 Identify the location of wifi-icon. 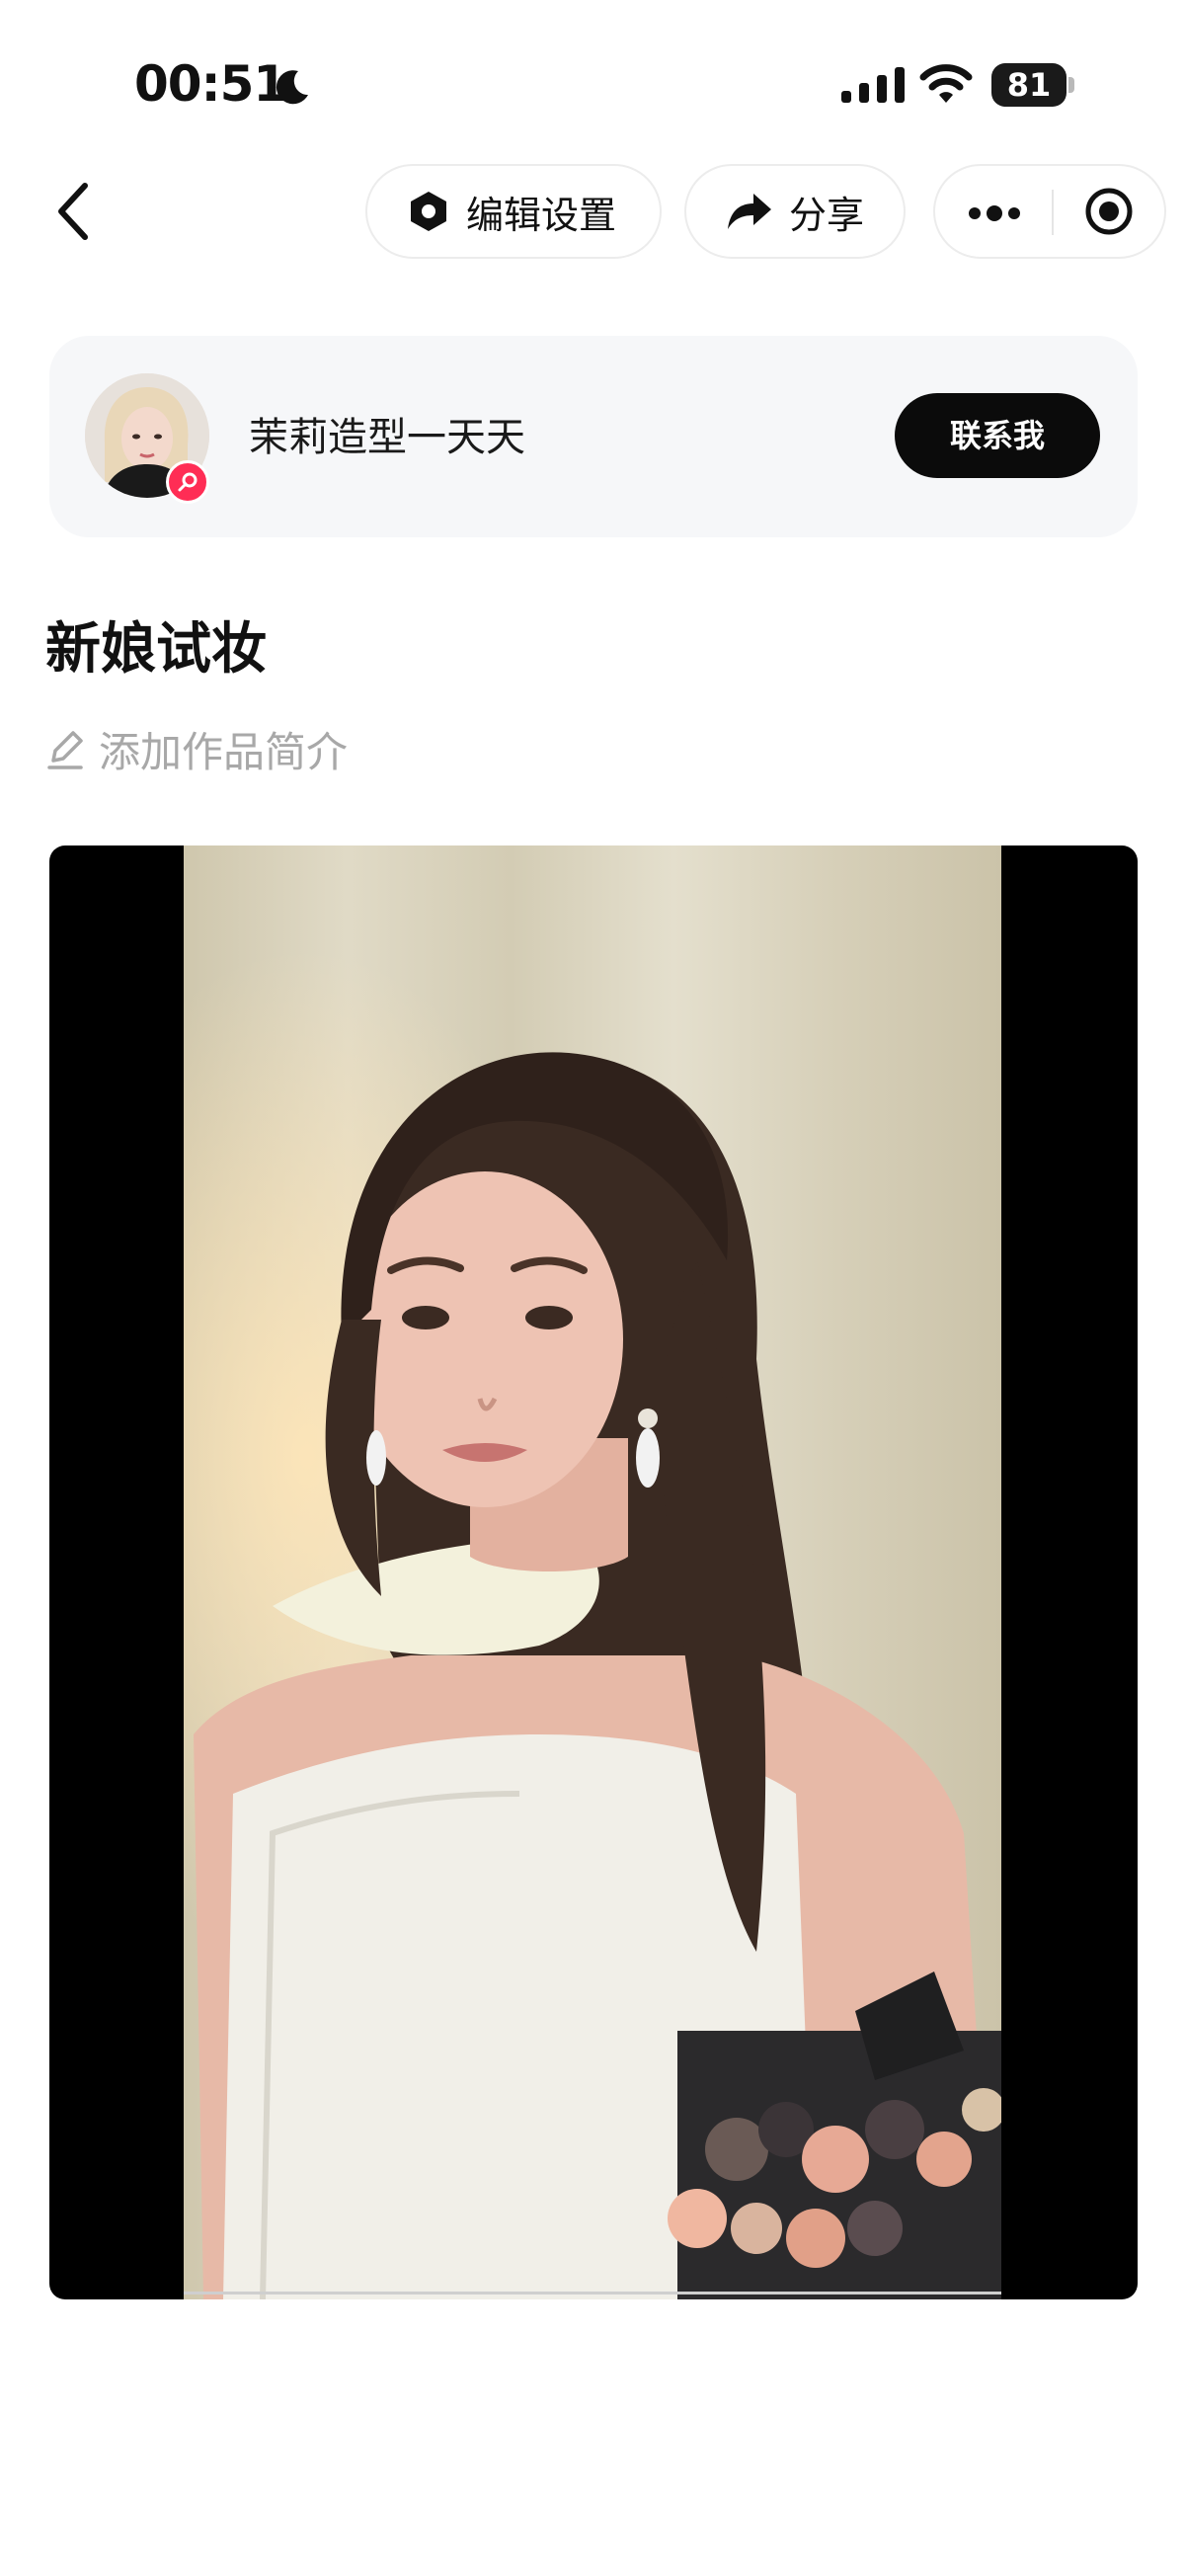
(946, 83).